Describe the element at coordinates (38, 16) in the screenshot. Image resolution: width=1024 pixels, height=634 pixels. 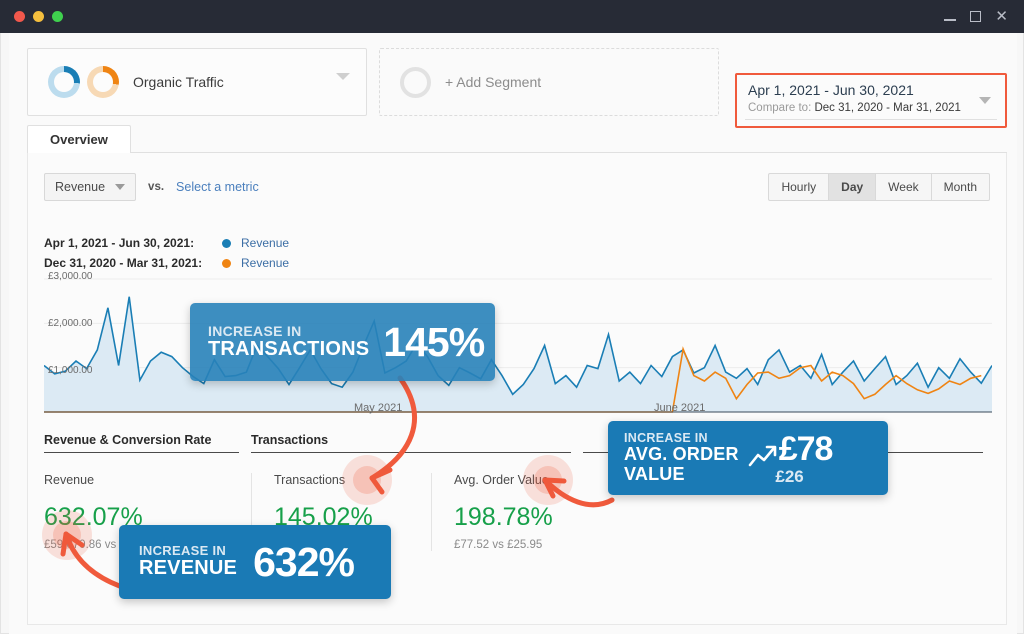
I see `minimize-dot-icon` at that location.